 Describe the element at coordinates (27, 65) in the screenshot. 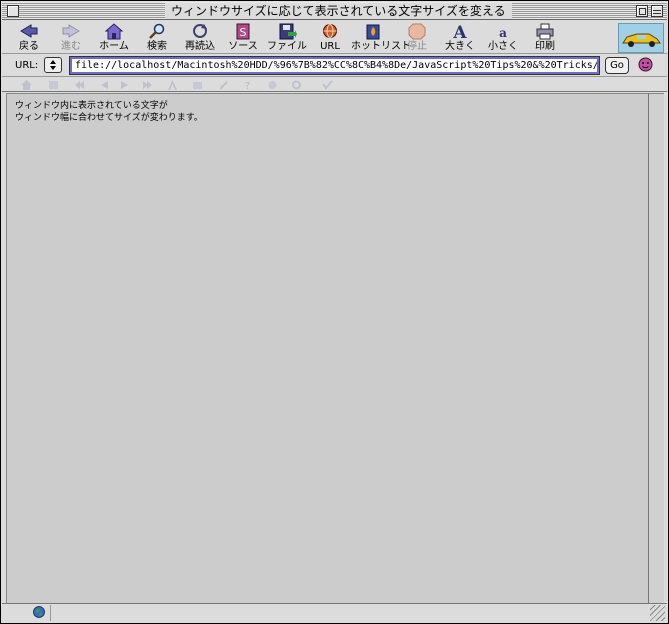

I see `url-label: URL:` at that location.